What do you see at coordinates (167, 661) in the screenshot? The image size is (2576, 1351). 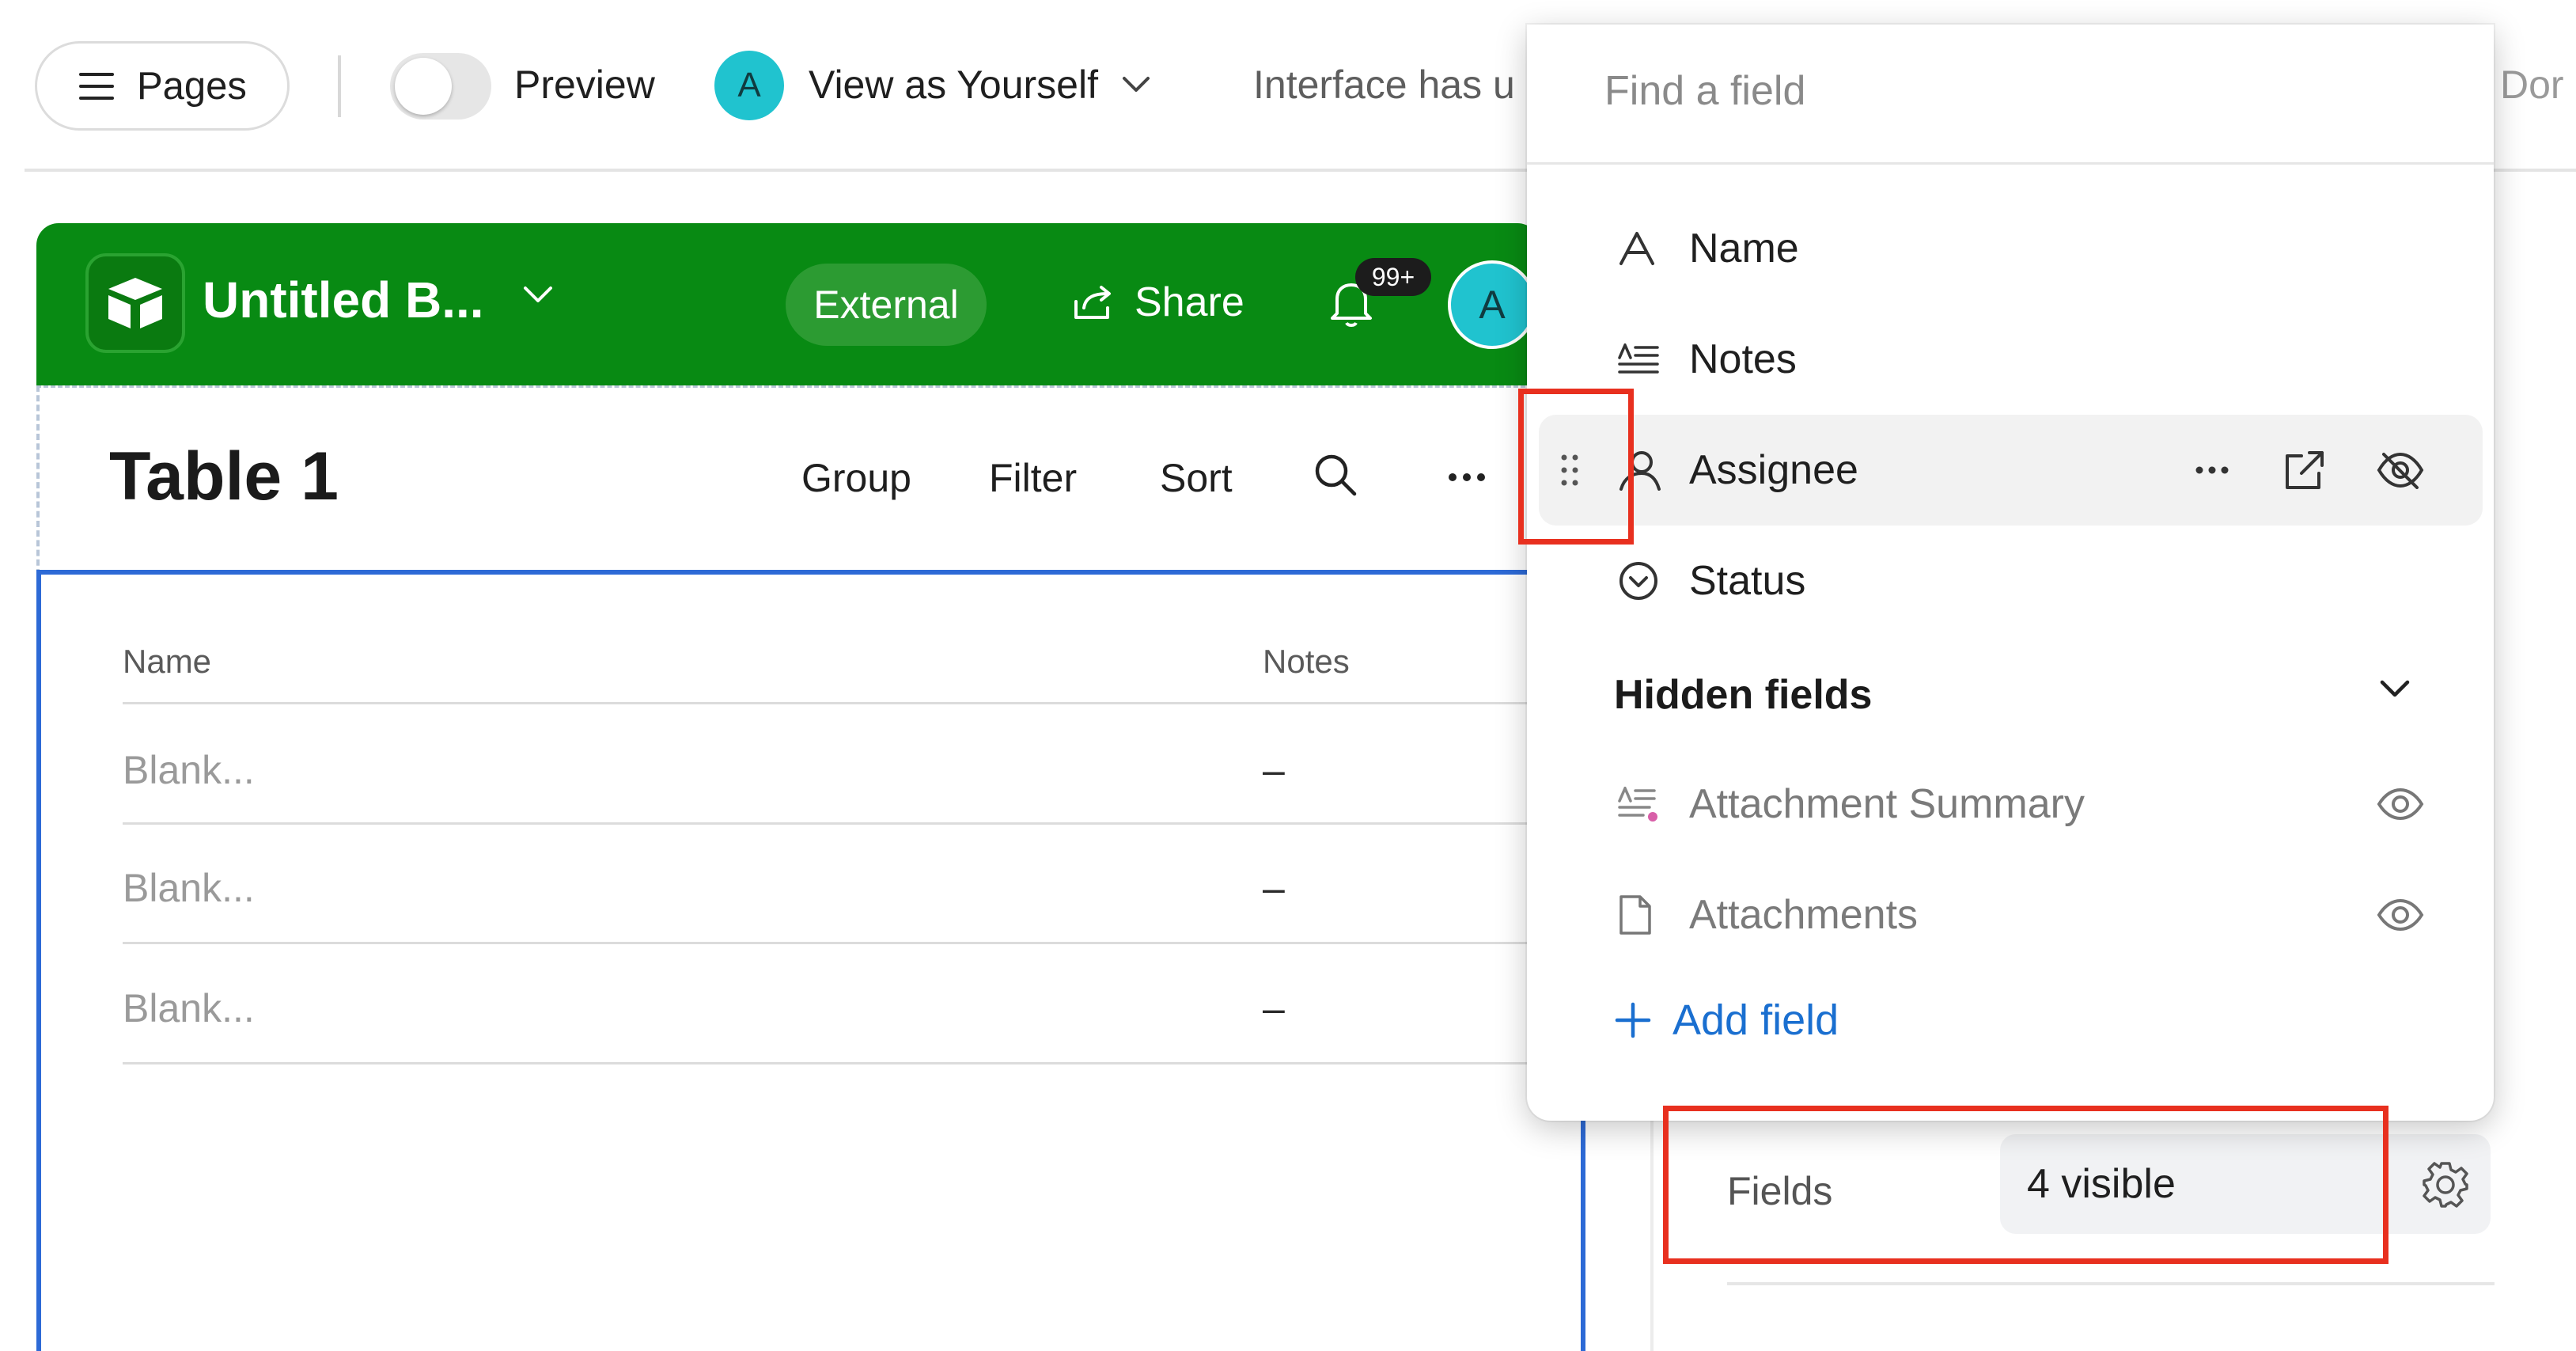 I see `column-header-name: Name` at bounding box center [167, 661].